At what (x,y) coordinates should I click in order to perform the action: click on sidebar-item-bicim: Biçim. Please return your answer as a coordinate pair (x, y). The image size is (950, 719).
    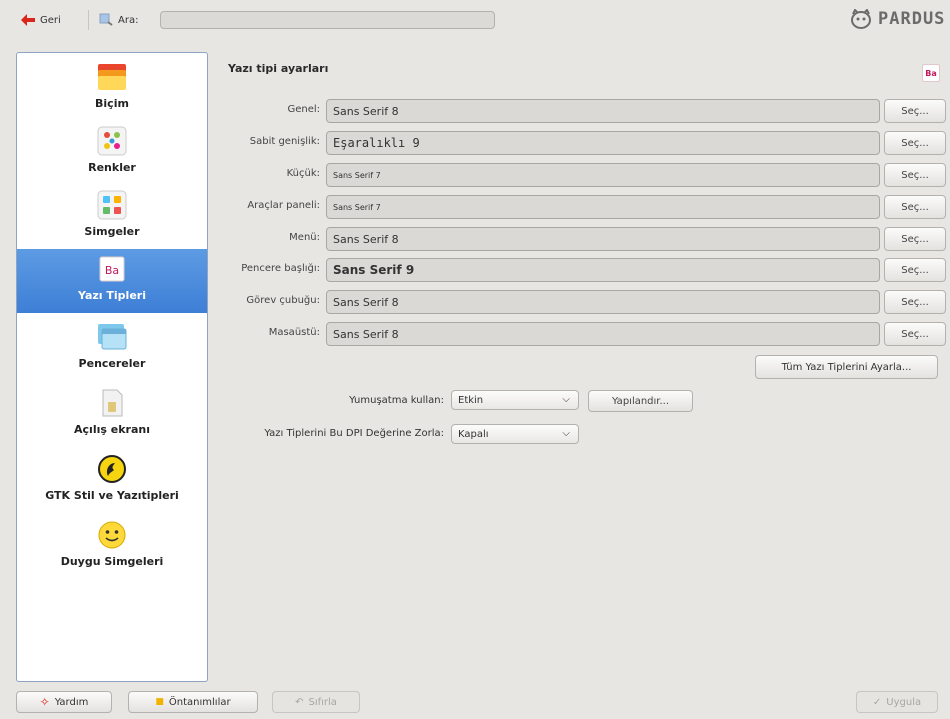
    Looking at the image, I should click on (112, 89).